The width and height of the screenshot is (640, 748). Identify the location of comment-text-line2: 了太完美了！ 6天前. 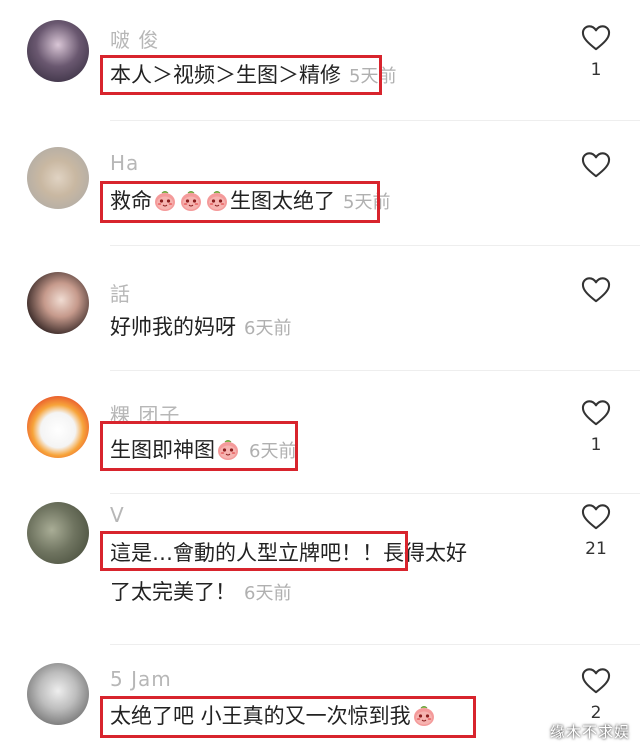
(200, 593).